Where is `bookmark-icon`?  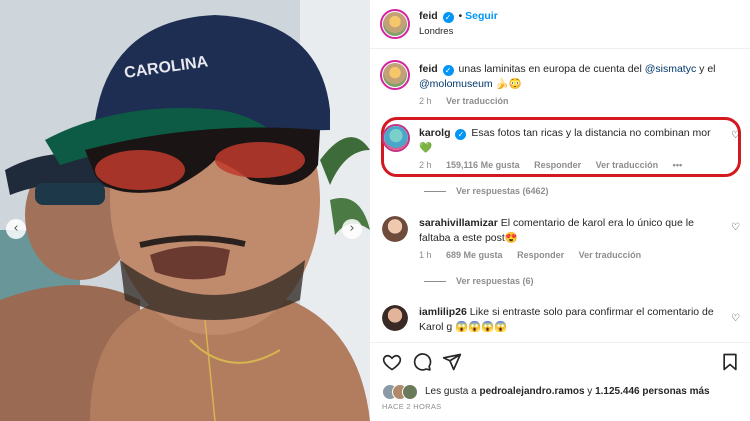 bookmark-icon is located at coordinates (730, 362).